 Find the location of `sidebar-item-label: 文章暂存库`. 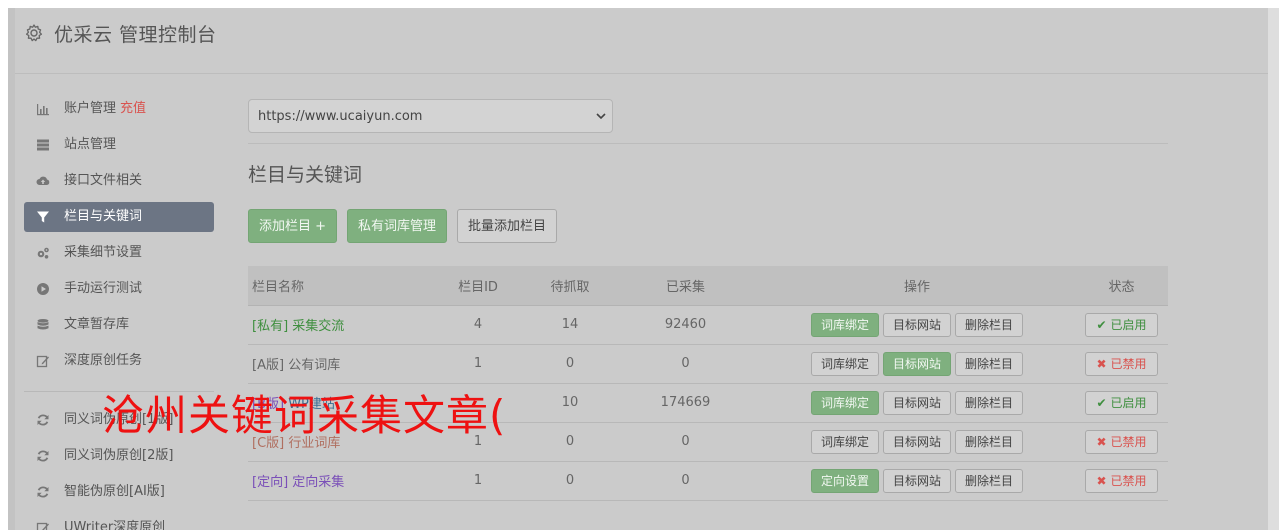

sidebar-item-label: 文章暂存库 is located at coordinates (97, 324).